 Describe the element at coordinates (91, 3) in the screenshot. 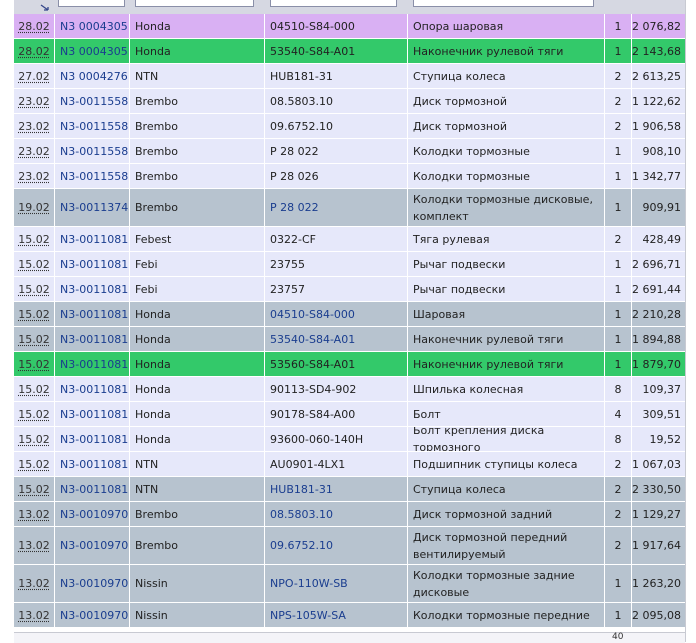

I see `filter-input-doc` at that location.